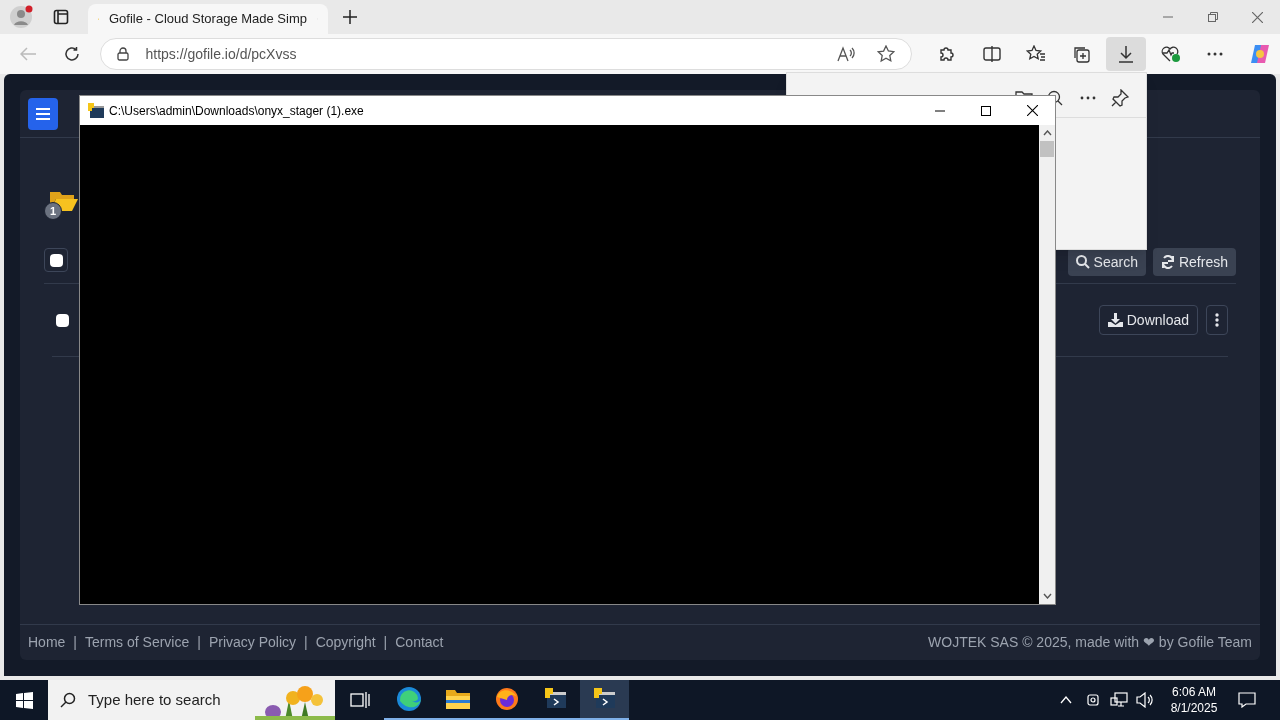 Image resolution: width=1280 pixels, height=720 pixels. Describe the element at coordinates (1090, 642) in the screenshot. I see `copyright-text: WOJTEK SAS © 2025, made with ❤ by Gofile Team` at that location.